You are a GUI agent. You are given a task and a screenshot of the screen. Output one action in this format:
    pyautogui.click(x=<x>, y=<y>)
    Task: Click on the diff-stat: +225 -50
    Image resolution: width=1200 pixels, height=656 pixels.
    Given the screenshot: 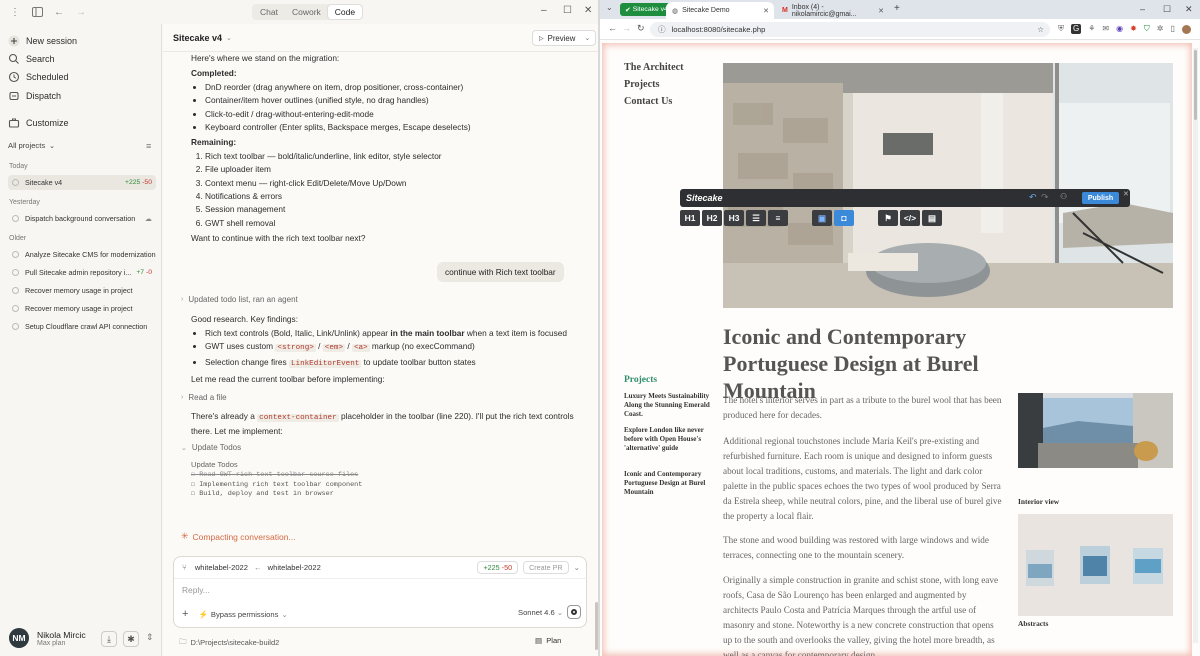 What is the action you would take?
    pyautogui.click(x=498, y=567)
    